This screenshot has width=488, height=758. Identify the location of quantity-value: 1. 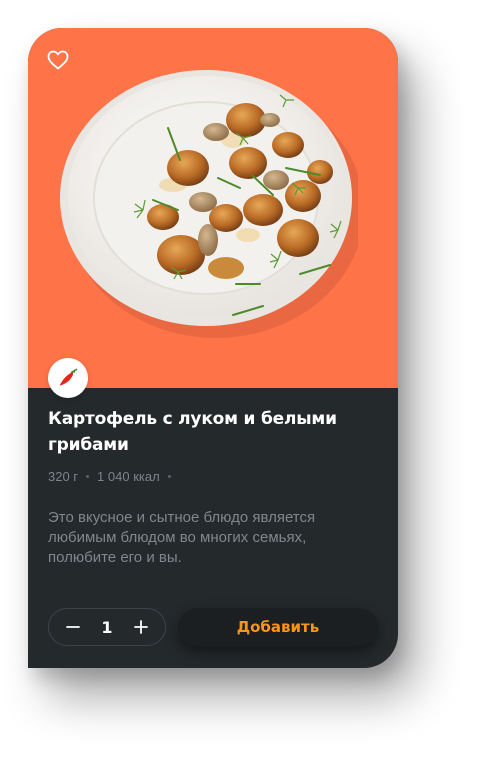
(107, 627).